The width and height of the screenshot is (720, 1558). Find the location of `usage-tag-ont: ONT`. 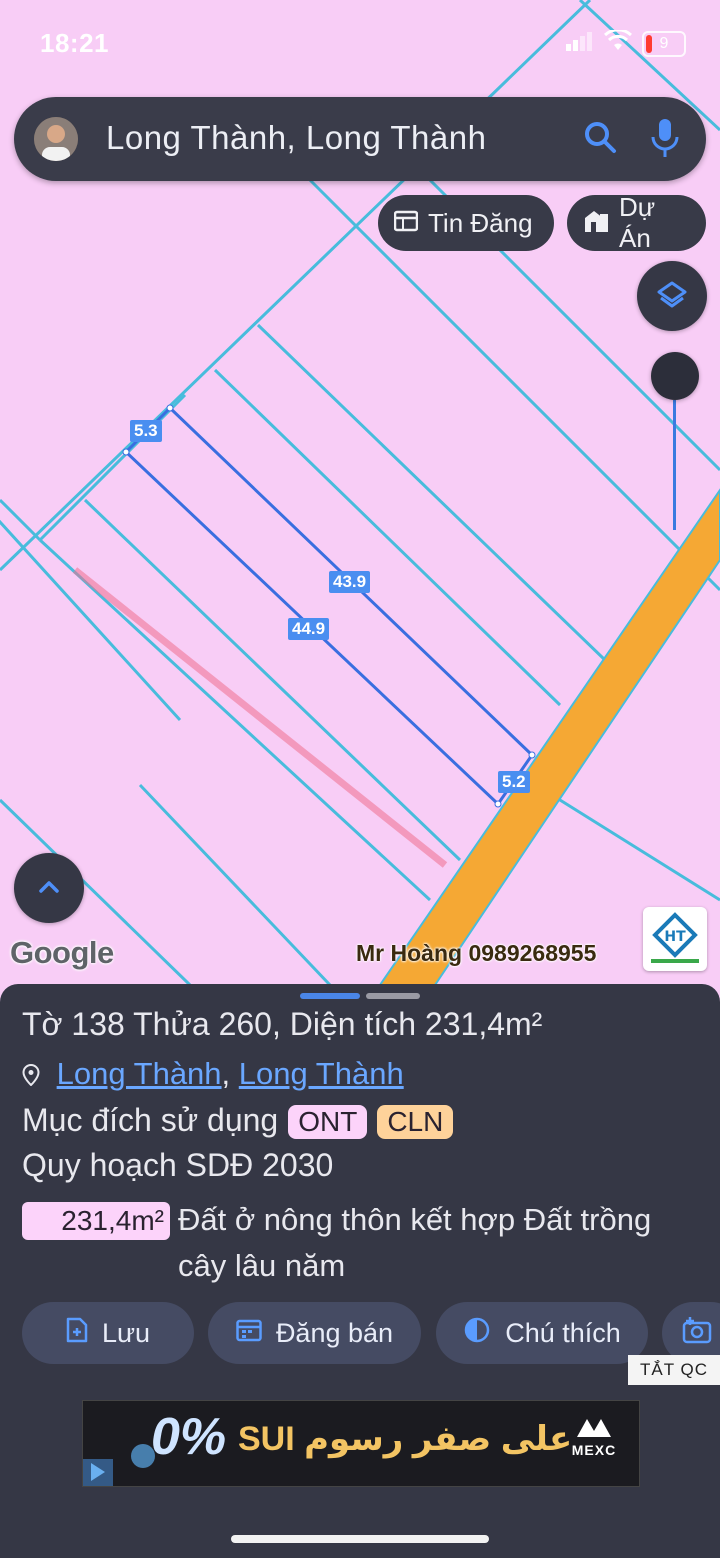

usage-tag-ont: ONT is located at coordinates (328, 1122).